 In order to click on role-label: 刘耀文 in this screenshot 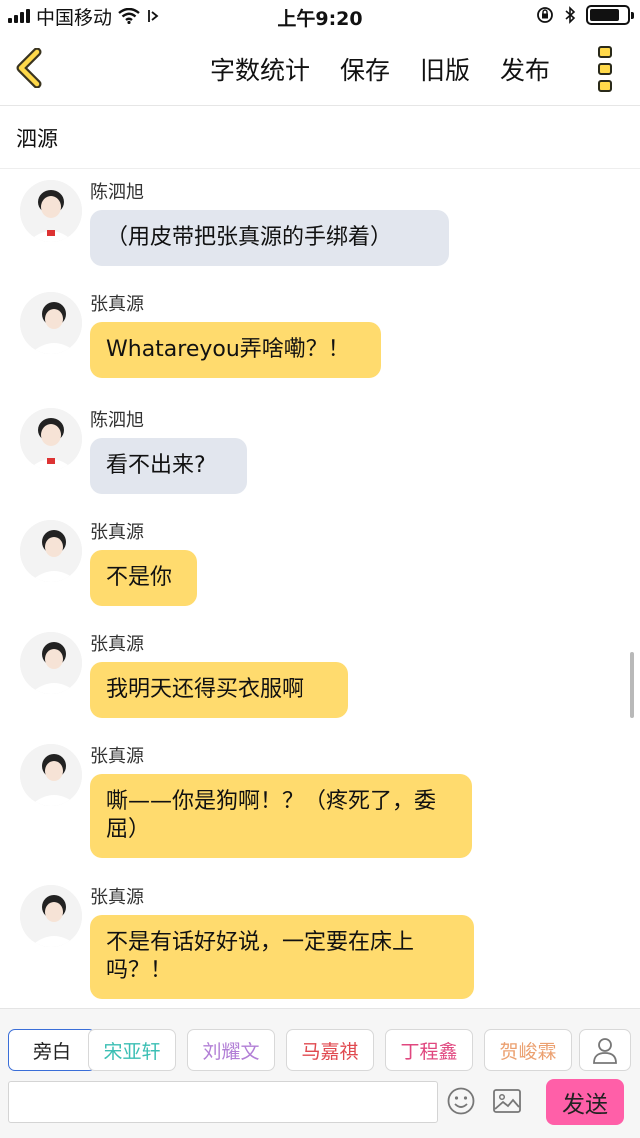, I will do `click(231, 1051)`.